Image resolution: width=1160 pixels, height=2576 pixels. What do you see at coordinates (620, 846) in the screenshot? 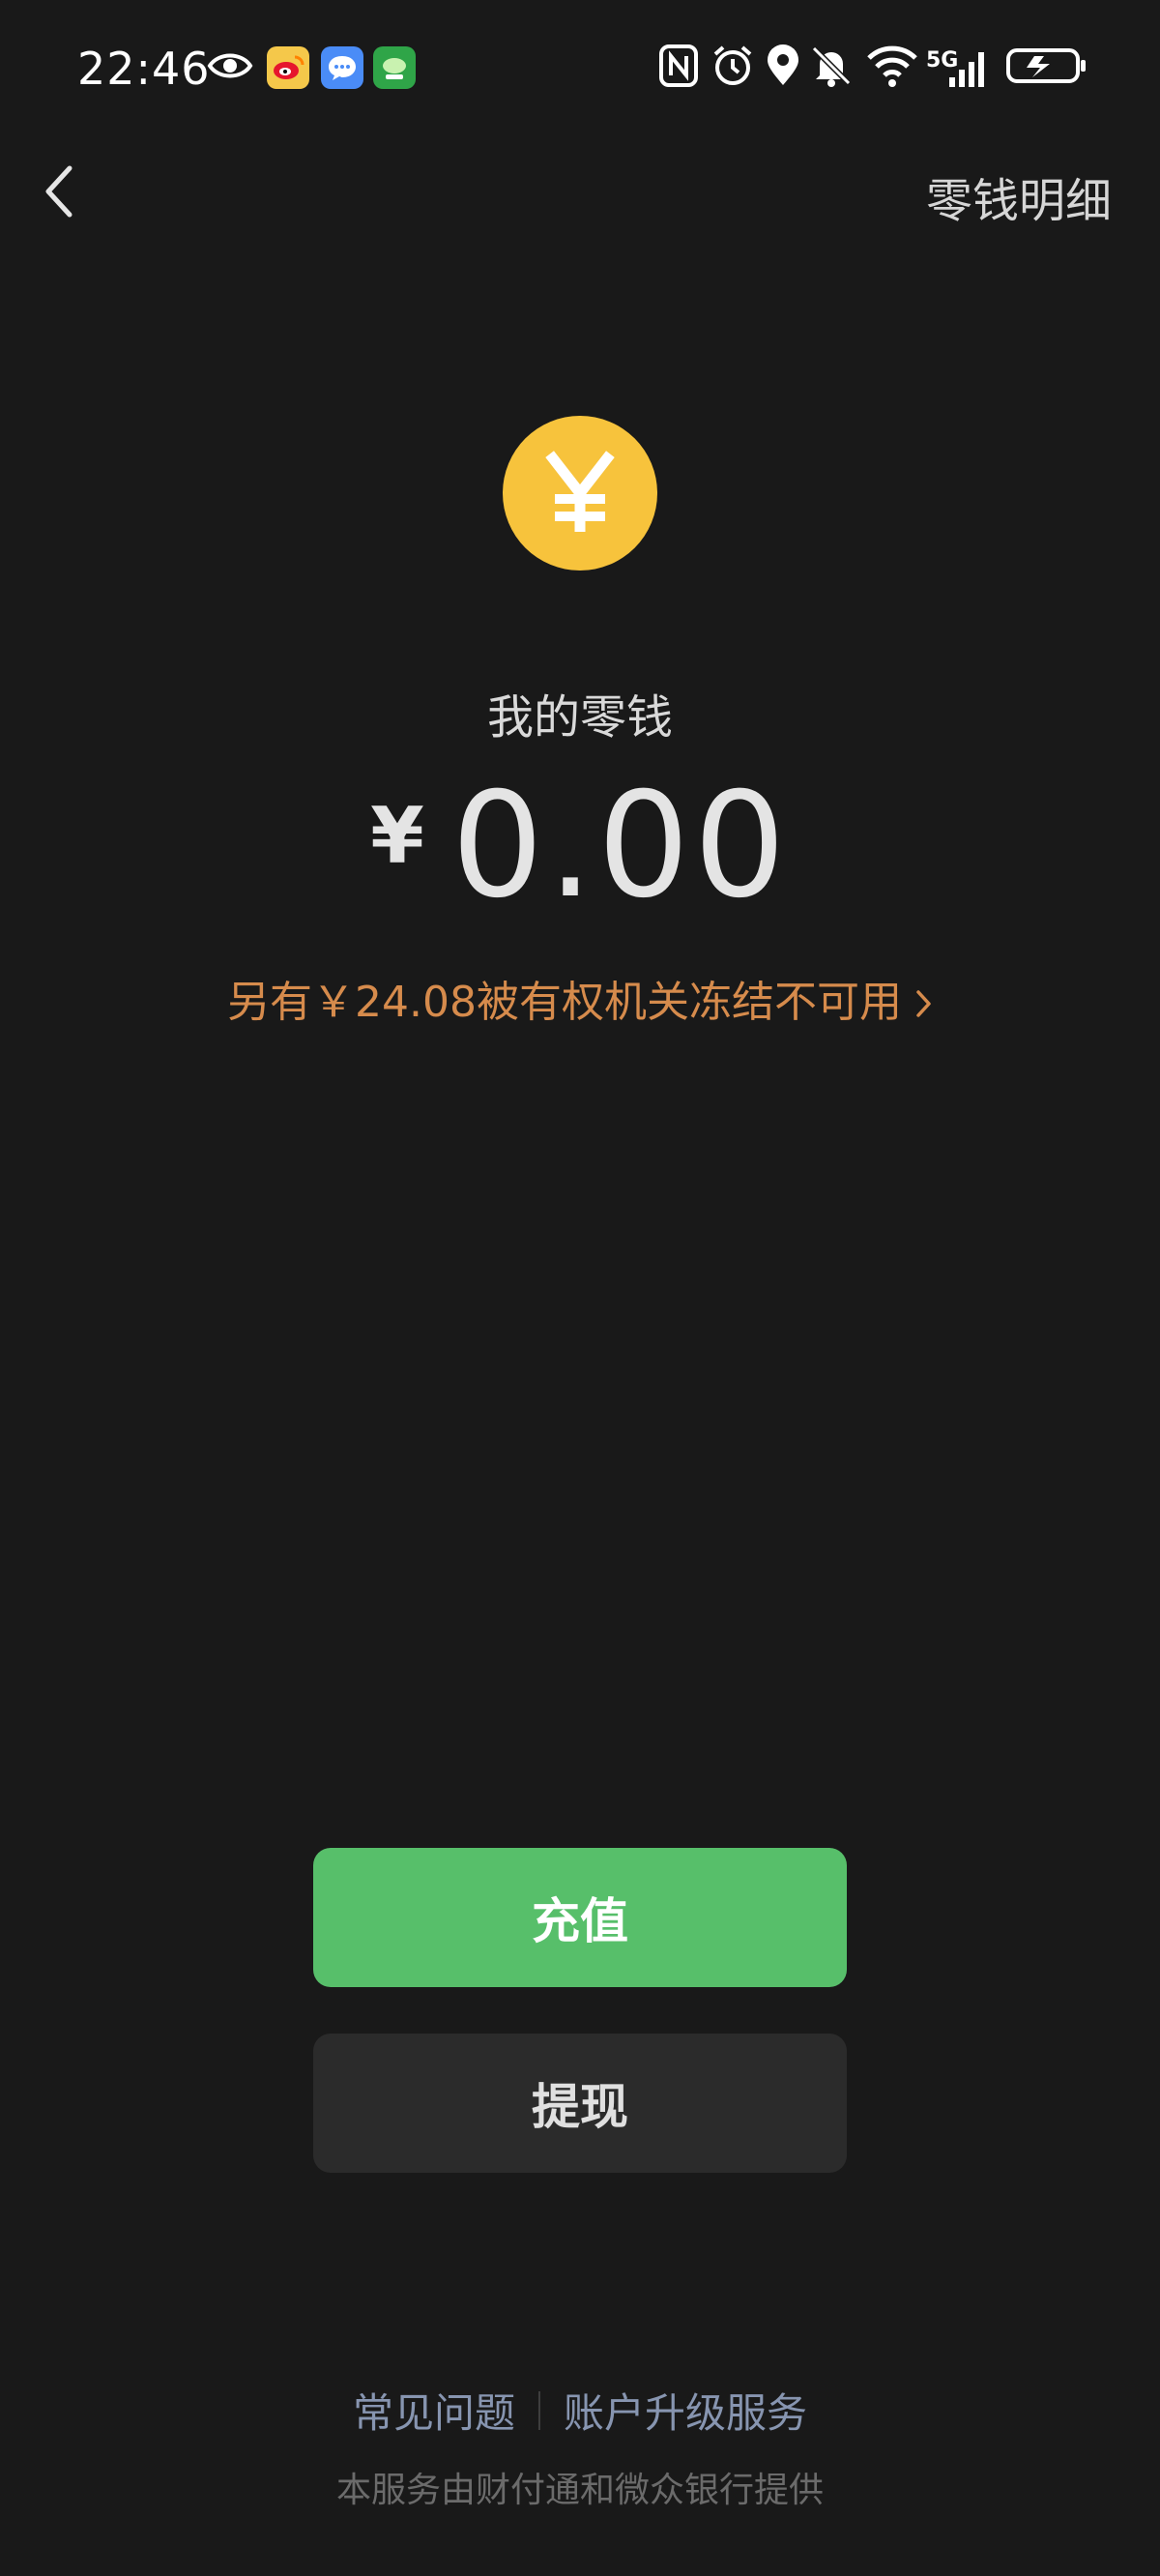
I see `balance-amount: 0.00` at bounding box center [620, 846].